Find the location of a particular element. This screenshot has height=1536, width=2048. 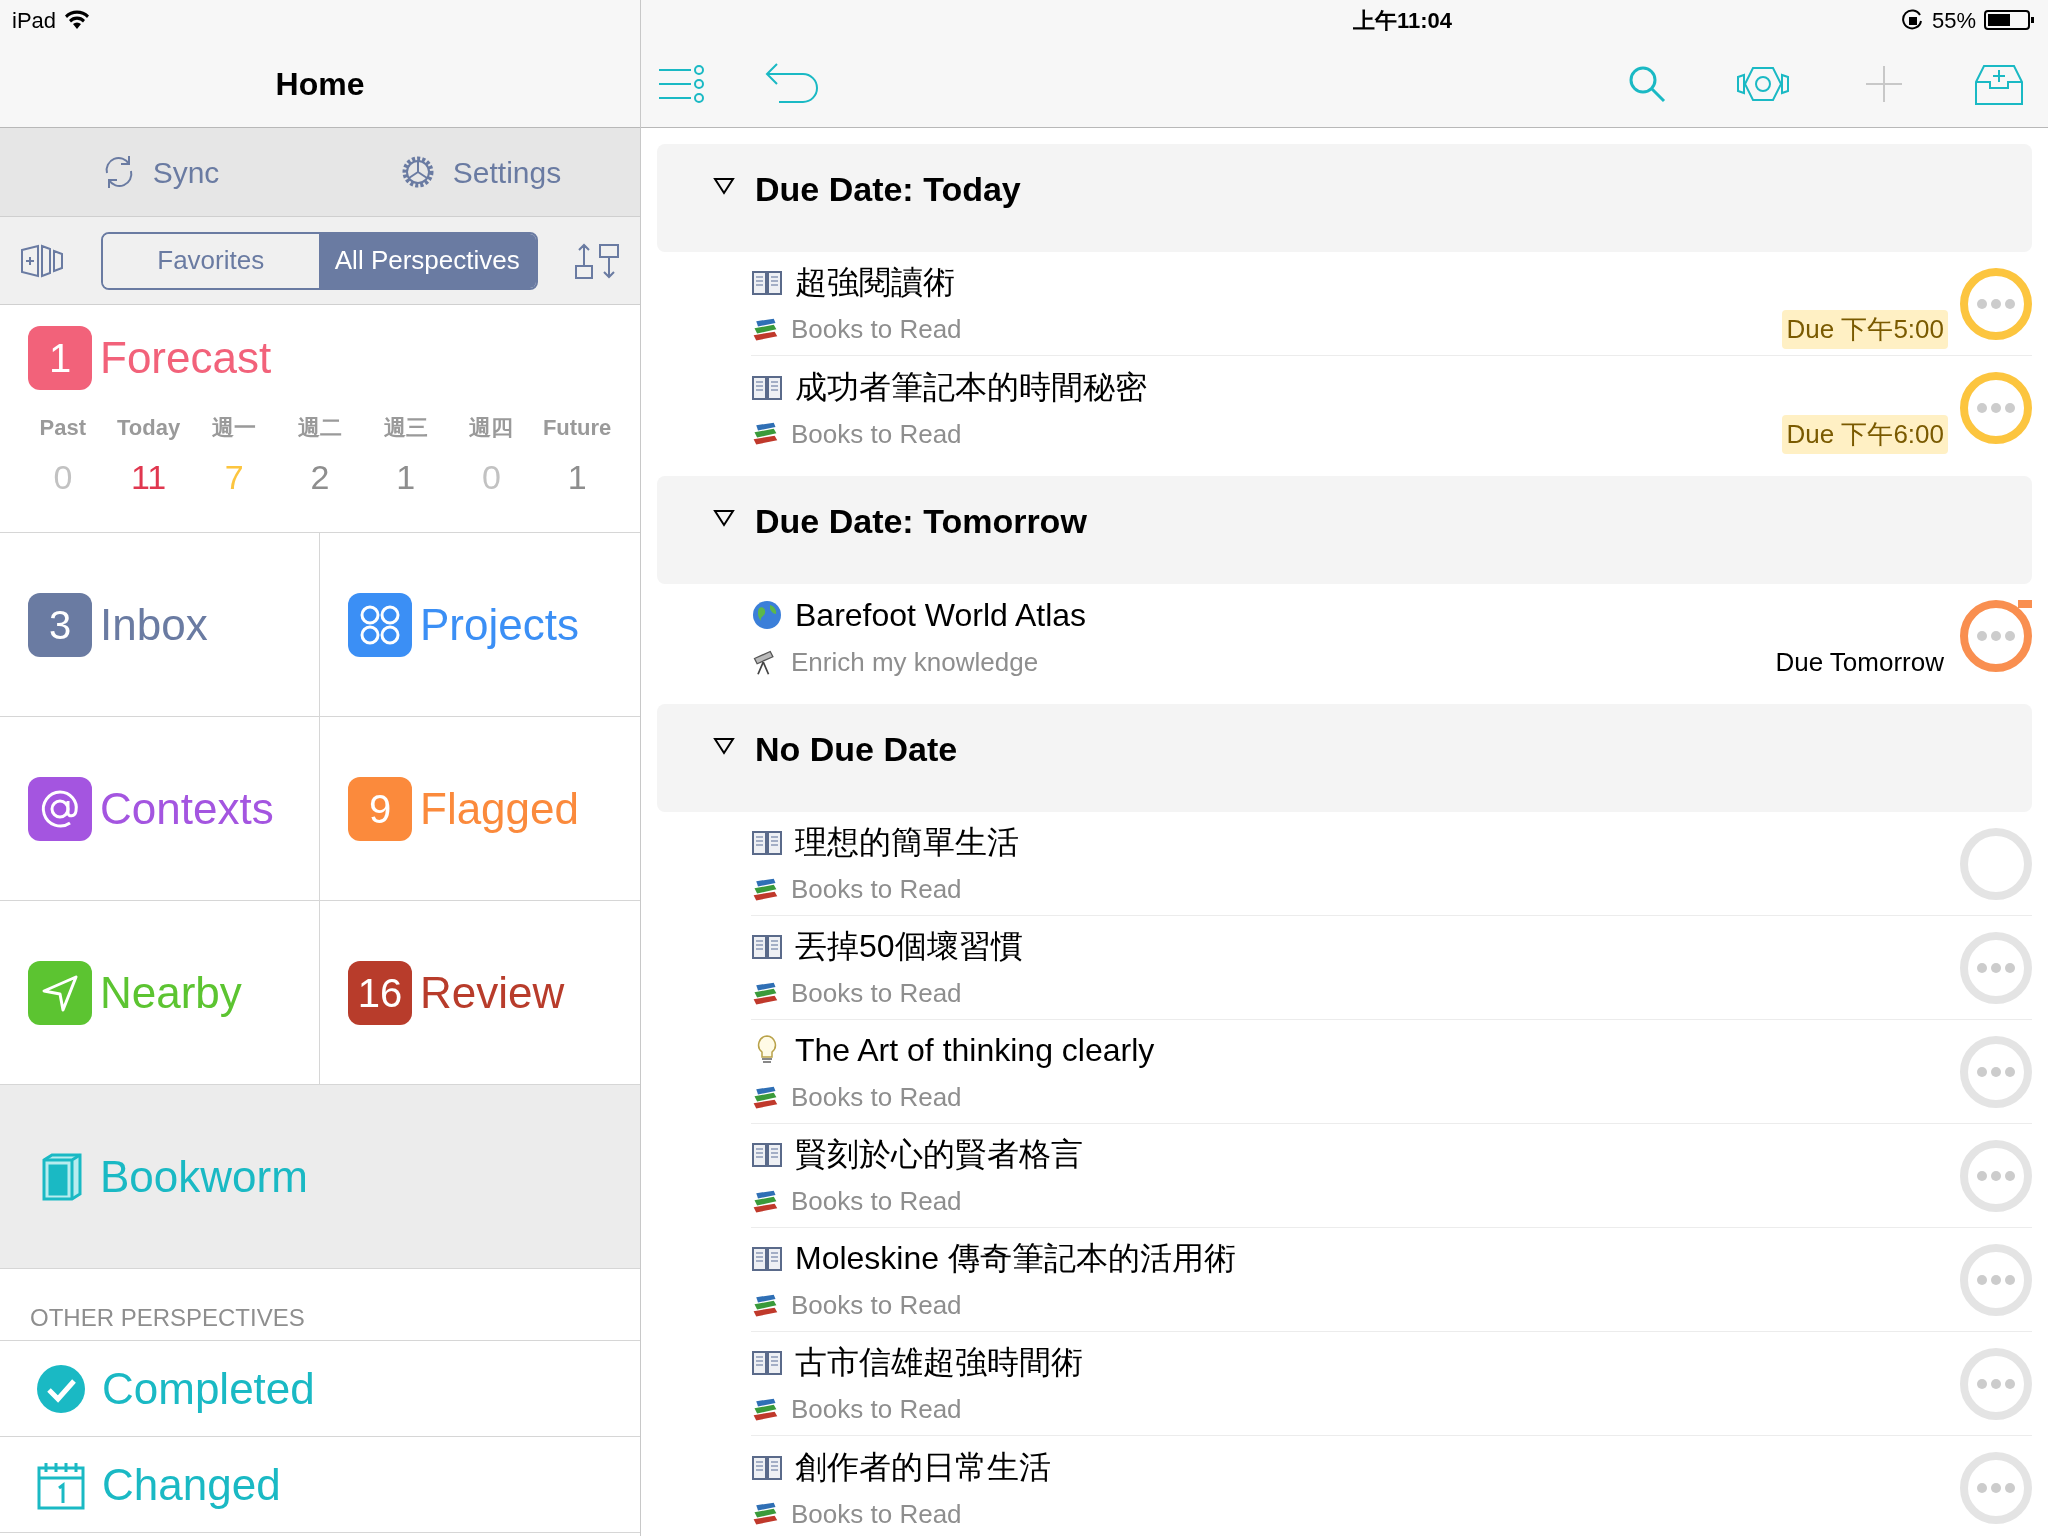

status-time: 上午11:04 is located at coordinates (1402, 20).